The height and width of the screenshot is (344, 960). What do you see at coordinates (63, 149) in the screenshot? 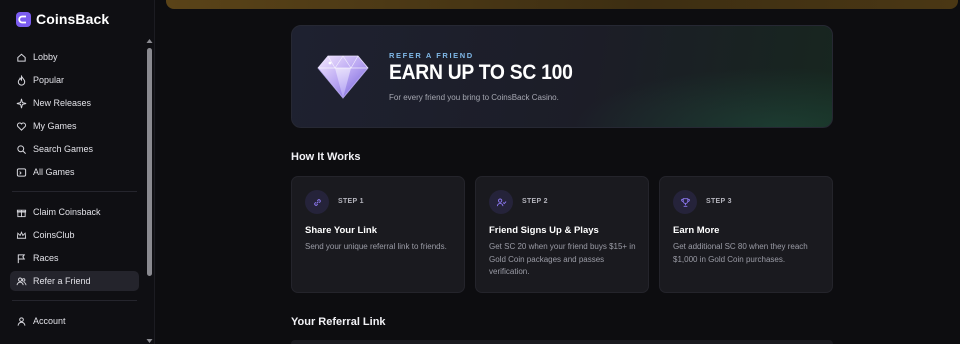
I see `sidebar-item-label: Search Games` at bounding box center [63, 149].